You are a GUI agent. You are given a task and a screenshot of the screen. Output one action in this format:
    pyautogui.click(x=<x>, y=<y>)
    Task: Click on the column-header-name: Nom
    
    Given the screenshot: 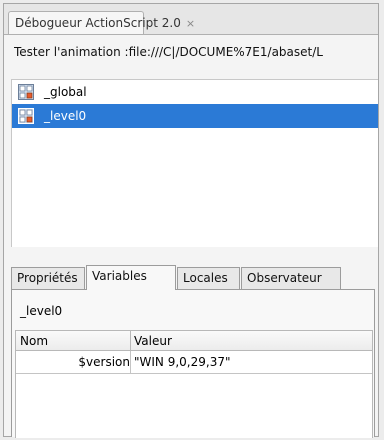 What is the action you would take?
    pyautogui.click(x=34, y=341)
    